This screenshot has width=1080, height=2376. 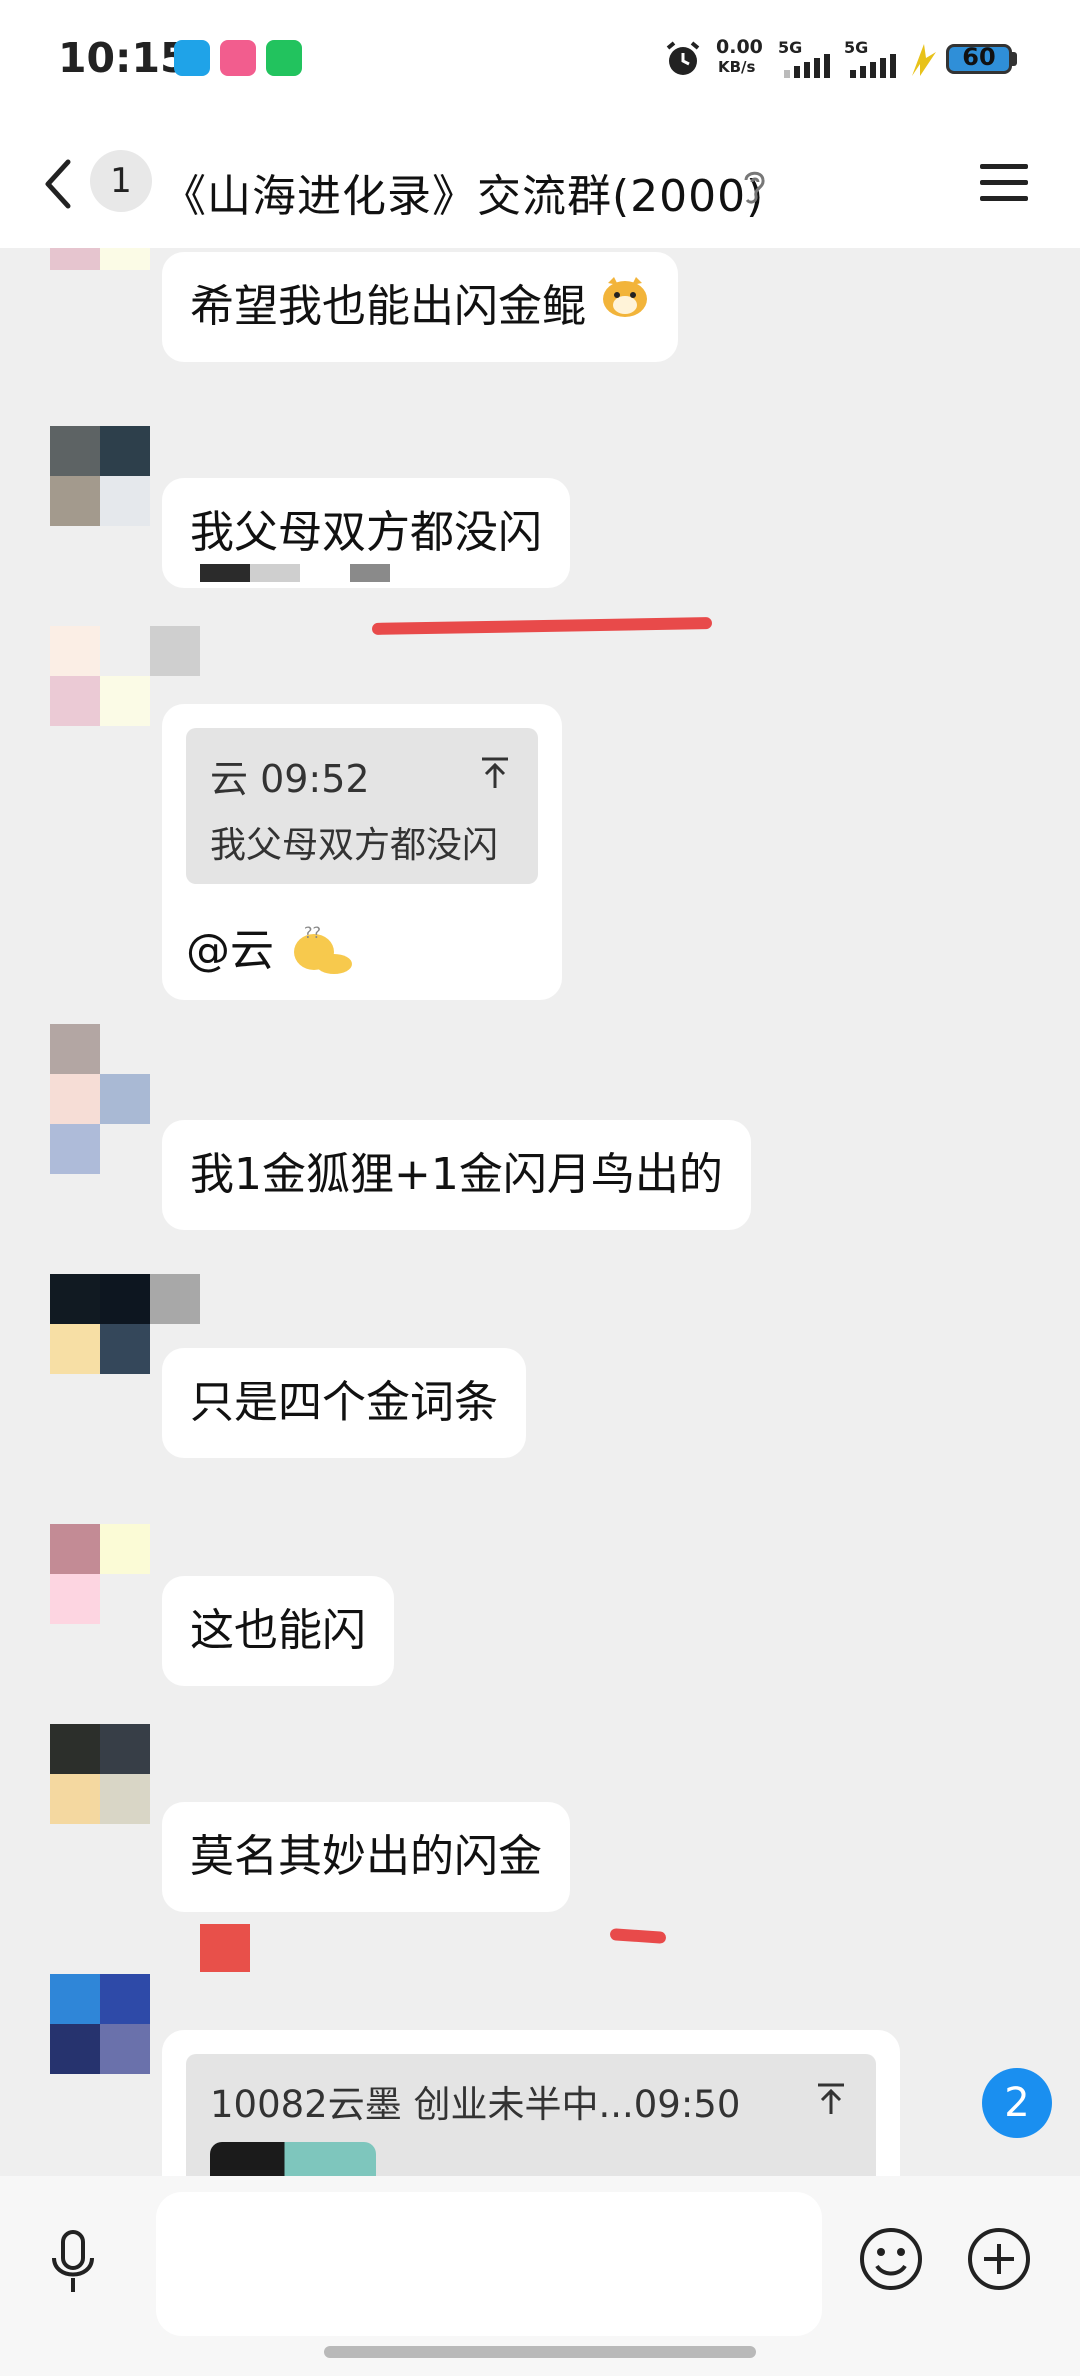 What do you see at coordinates (891, 2259) in the screenshot?
I see `smile-icon` at bounding box center [891, 2259].